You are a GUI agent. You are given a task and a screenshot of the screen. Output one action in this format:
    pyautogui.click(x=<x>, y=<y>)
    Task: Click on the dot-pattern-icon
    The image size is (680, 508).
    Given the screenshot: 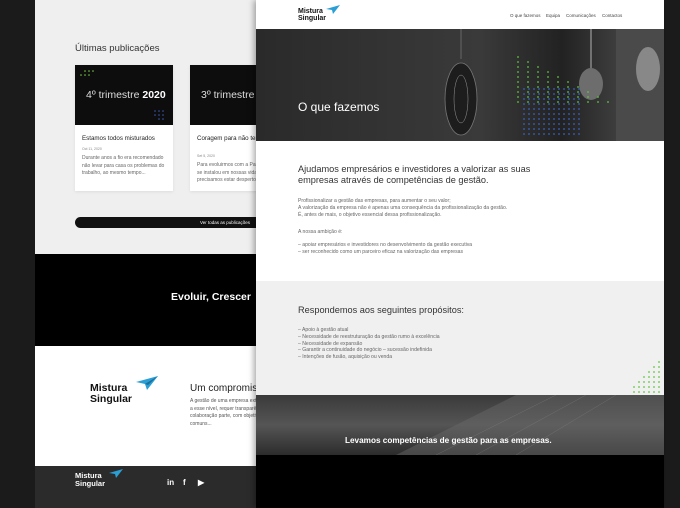 What is the action you would take?
    pyautogui.click(x=122, y=95)
    